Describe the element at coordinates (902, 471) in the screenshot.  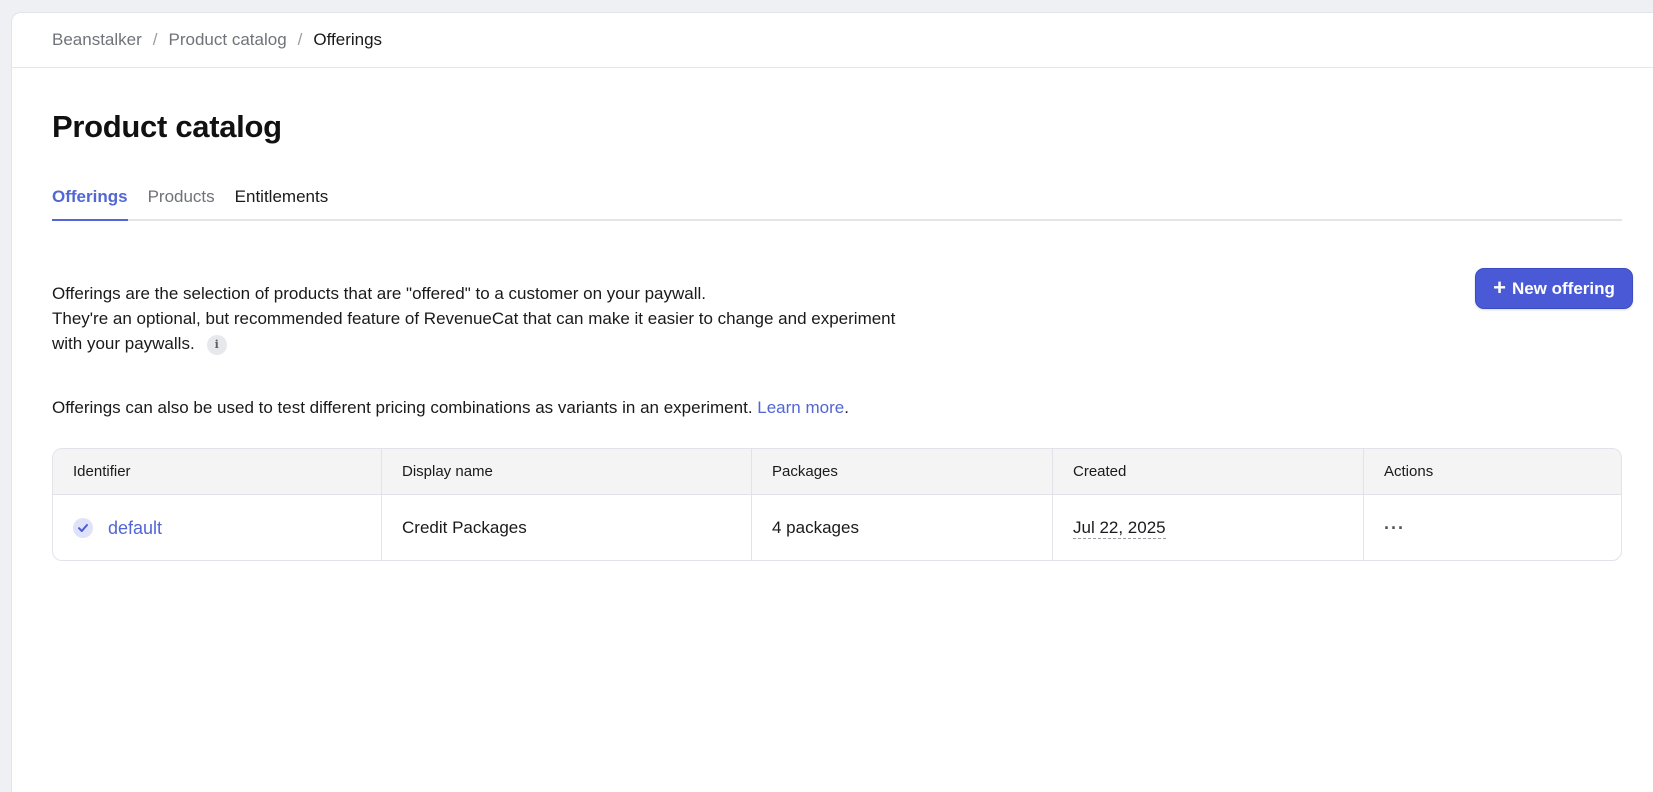
I see `header-packages: Packages` at that location.